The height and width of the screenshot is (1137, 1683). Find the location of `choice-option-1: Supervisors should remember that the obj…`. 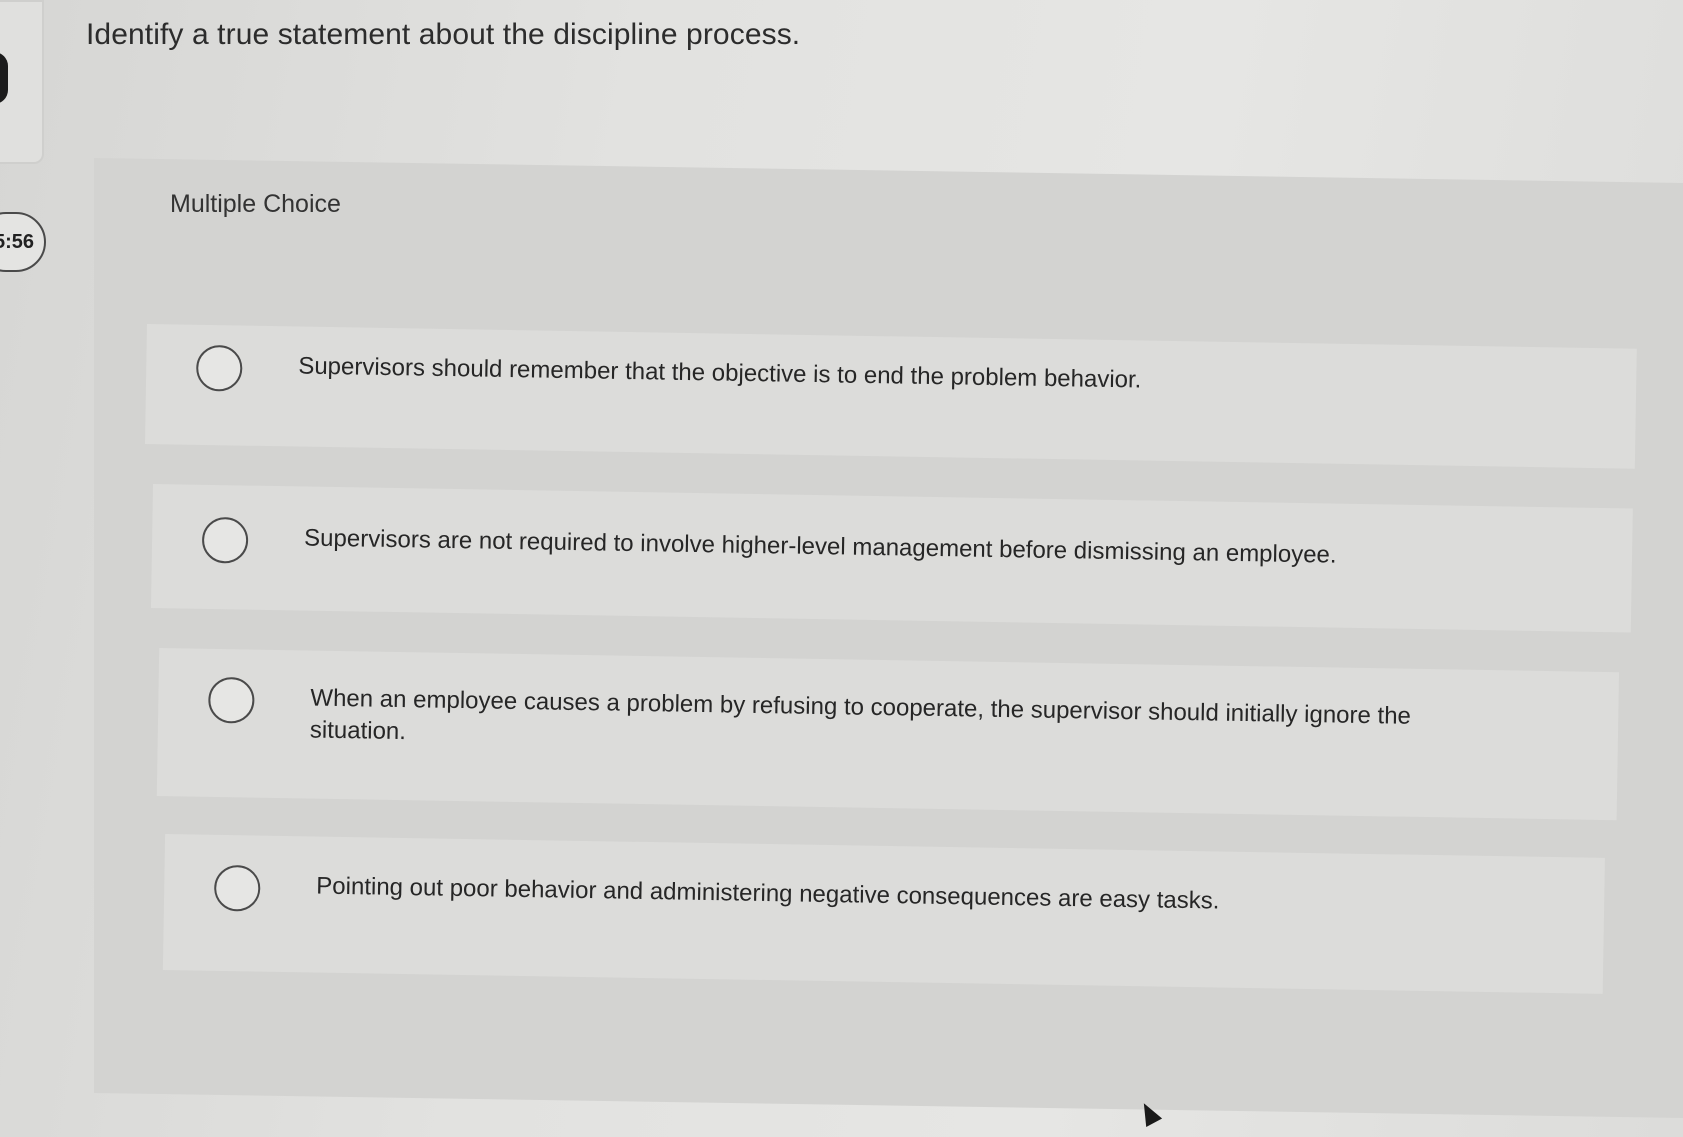

choice-option-1: Supervisors should remember that the obj… is located at coordinates (891, 396).